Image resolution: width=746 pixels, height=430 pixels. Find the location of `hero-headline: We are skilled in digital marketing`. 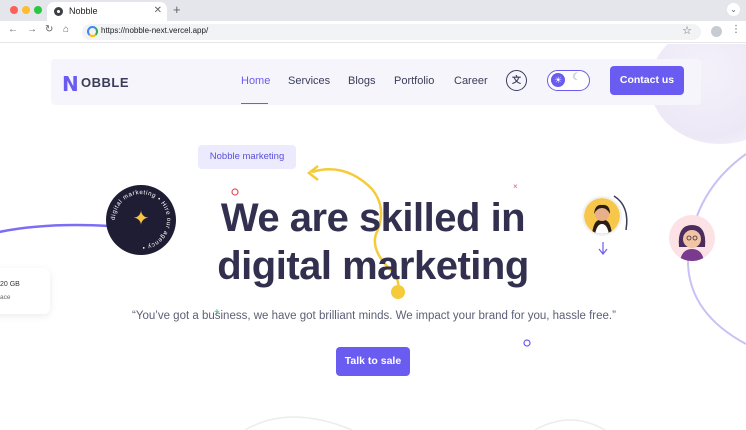

hero-headline: We are skilled in digital marketing is located at coordinates (373, 242).